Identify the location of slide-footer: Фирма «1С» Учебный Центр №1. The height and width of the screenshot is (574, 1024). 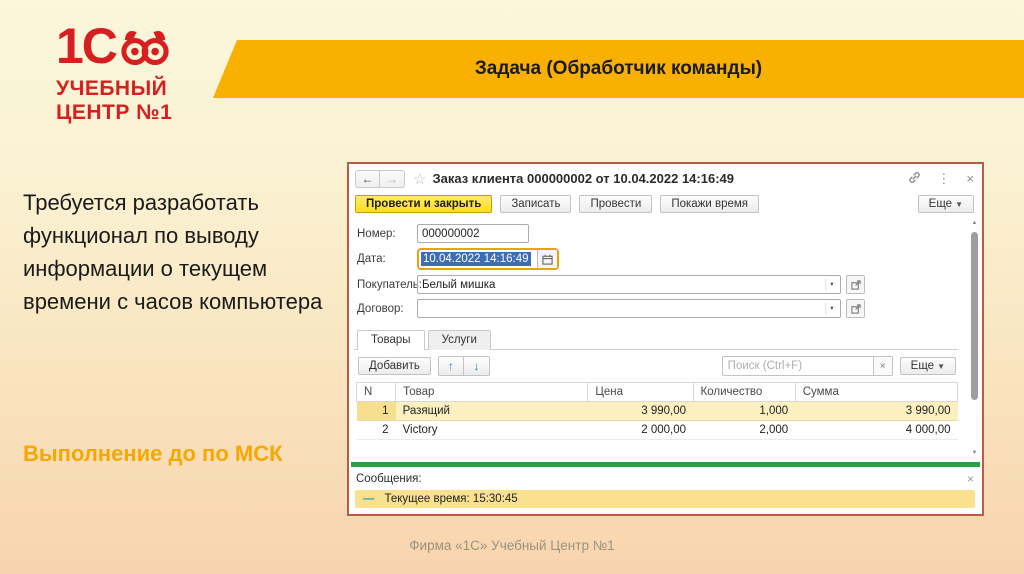
(512, 545).